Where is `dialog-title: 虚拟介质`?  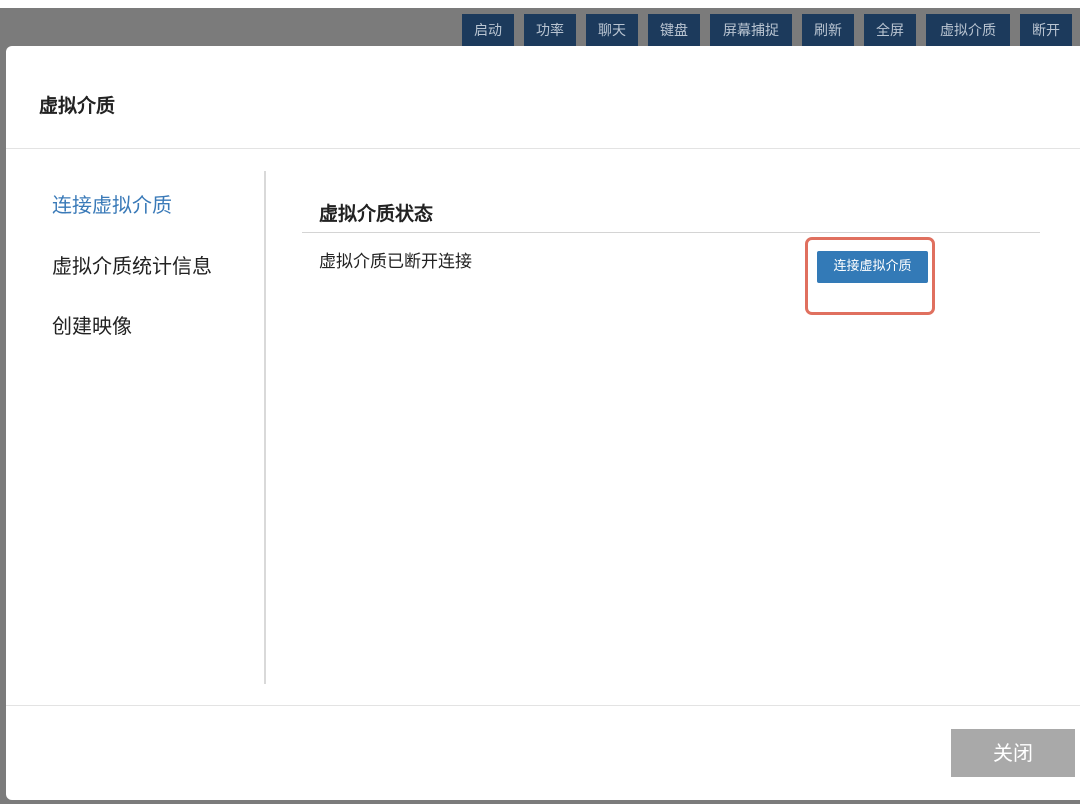
dialog-title: 虚拟介质 is located at coordinates (77, 106).